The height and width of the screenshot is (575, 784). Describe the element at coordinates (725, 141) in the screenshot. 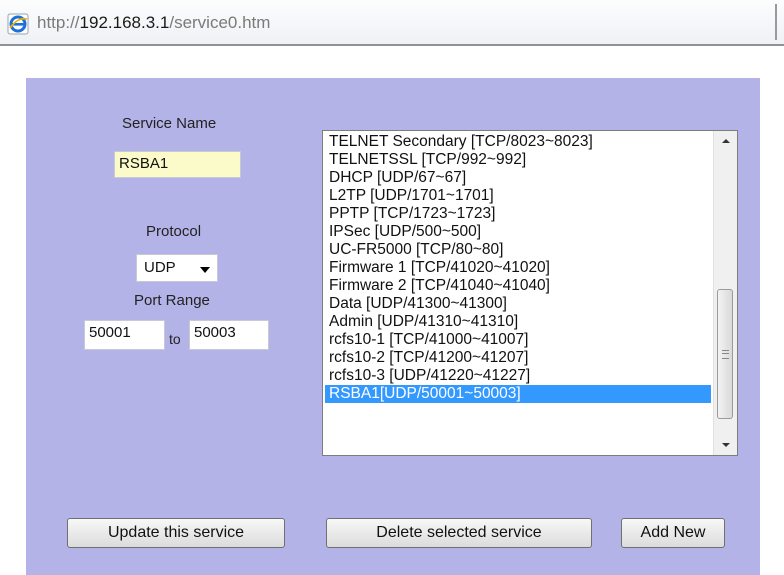

I see `scroll-up-arrow-icon` at that location.